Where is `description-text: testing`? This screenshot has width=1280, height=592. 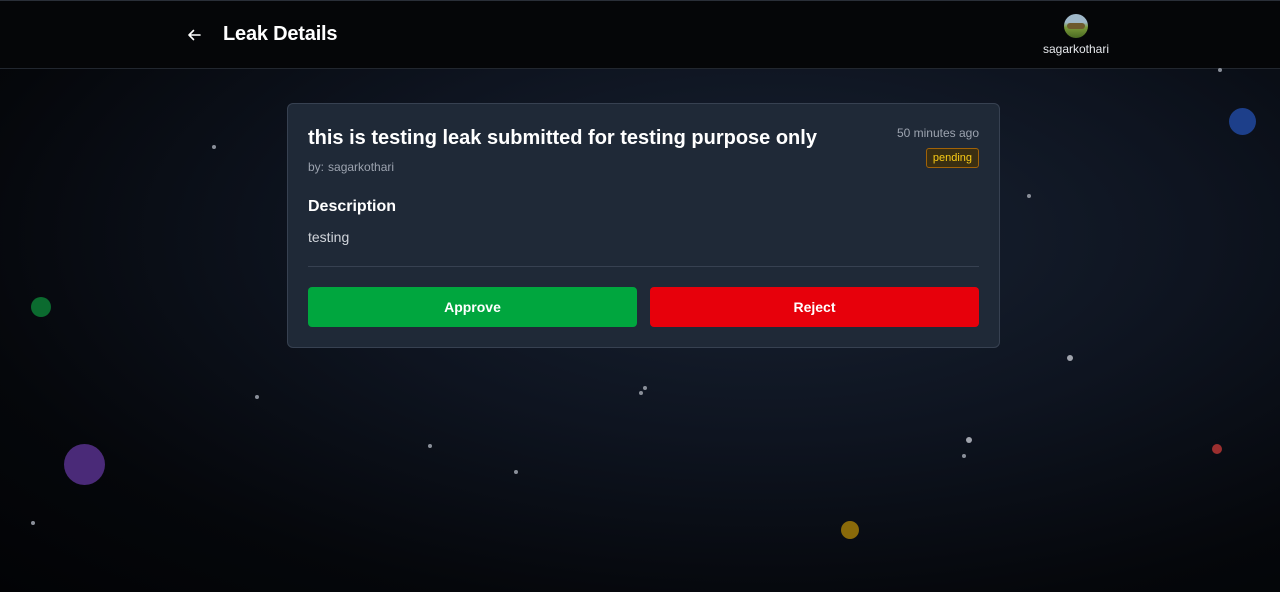 description-text: testing is located at coordinates (329, 237).